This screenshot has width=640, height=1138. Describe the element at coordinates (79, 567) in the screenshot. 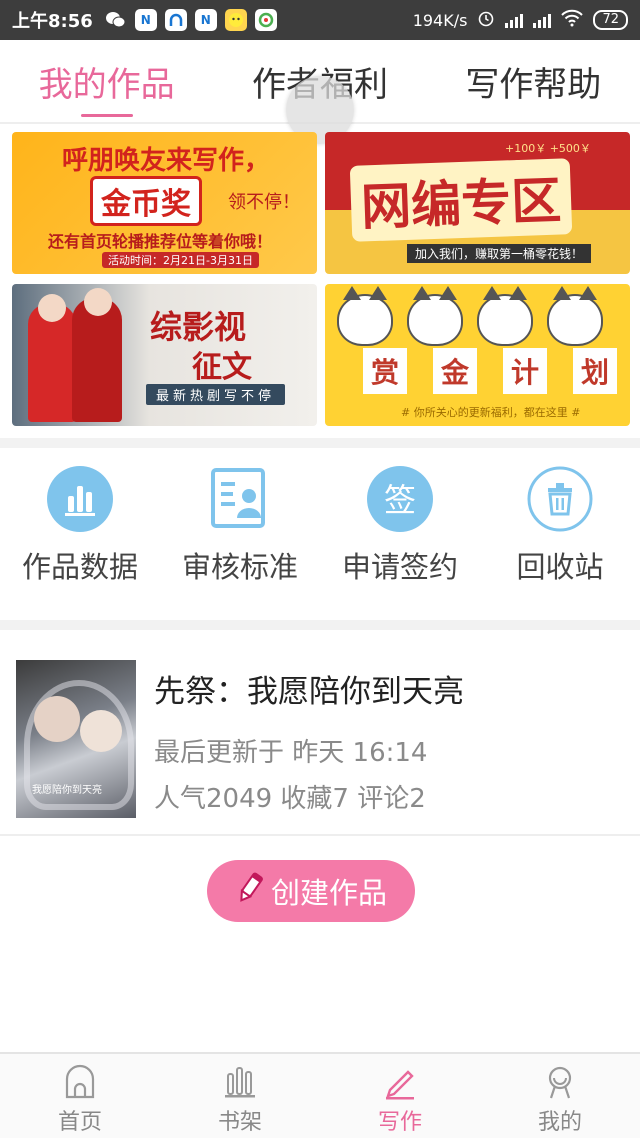

I see `tool-label: 作品数据` at that location.